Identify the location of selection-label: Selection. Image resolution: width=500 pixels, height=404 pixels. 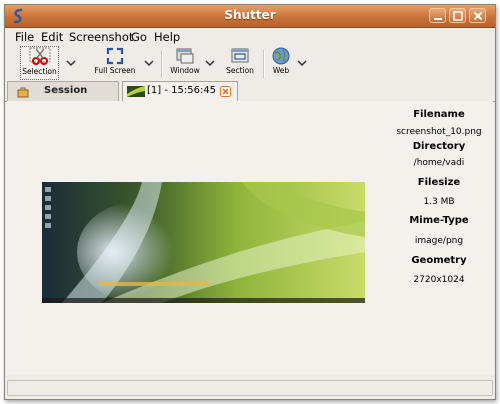
(39, 71).